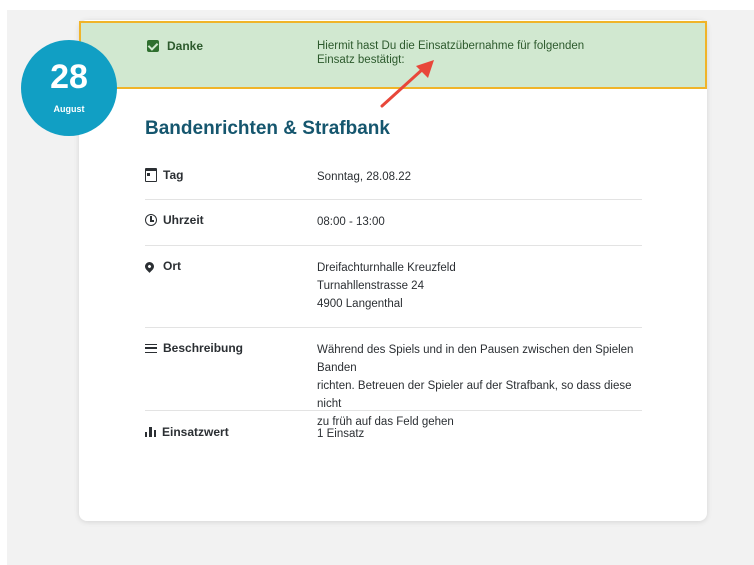  What do you see at coordinates (151, 348) in the screenshot?
I see `description-lines-icon` at bounding box center [151, 348].